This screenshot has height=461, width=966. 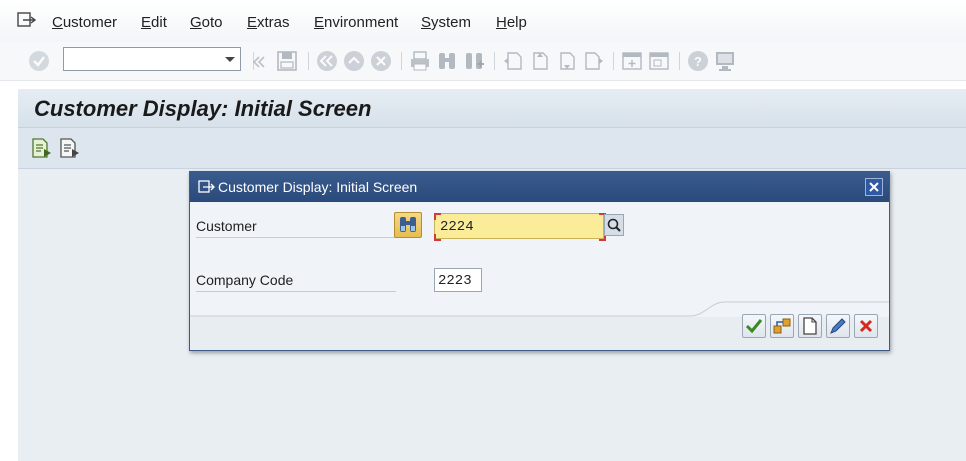 I want to click on change-button, so click(x=838, y=326).